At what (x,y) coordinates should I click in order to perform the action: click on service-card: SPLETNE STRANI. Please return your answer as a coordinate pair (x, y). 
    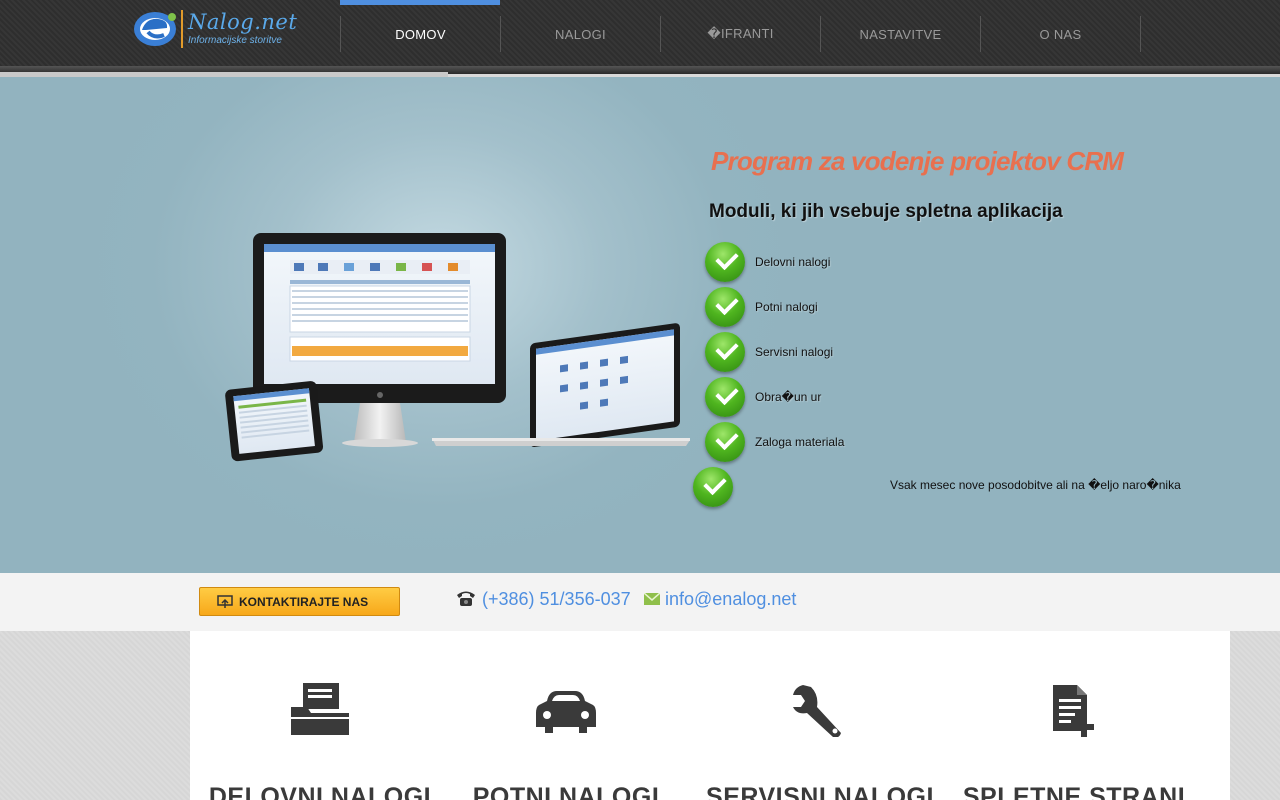
    Looking at the image, I should click on (1074, 715).